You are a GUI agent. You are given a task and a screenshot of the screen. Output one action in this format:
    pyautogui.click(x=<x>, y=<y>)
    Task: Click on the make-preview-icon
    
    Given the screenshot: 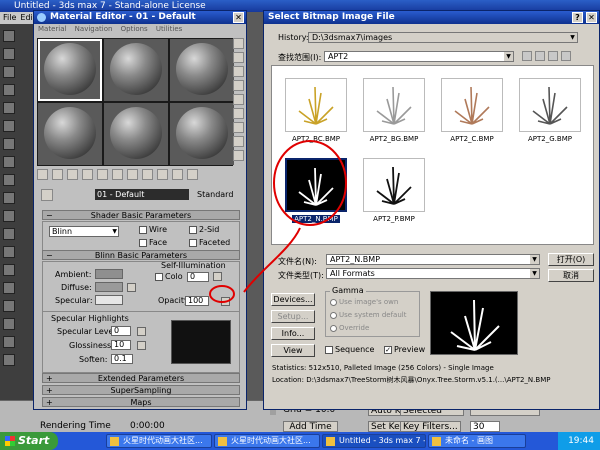 What is the action you would take?
    pyautogui.click(x=238, y=113)
    